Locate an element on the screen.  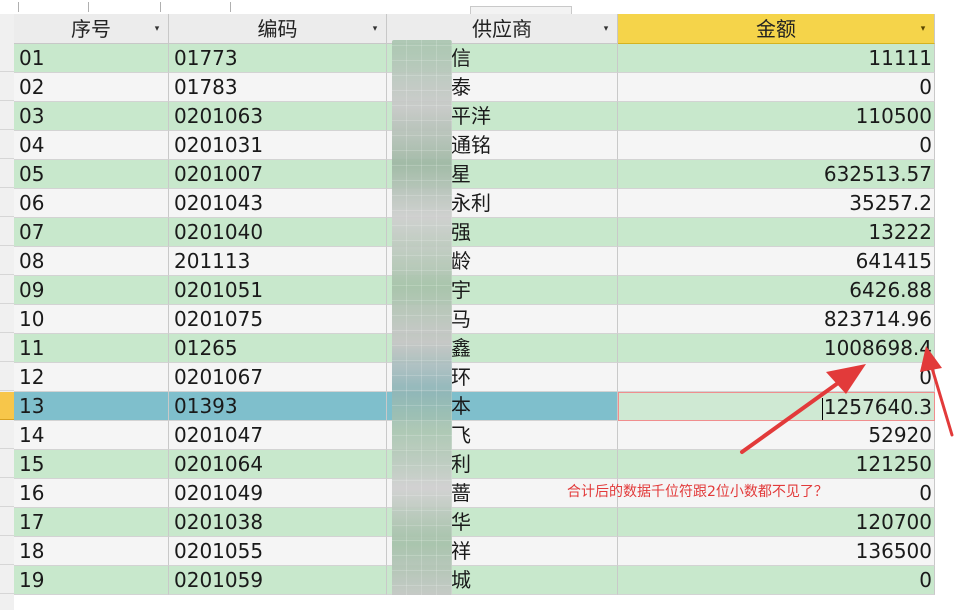
cell-seq: 13 is located at coordinates (91, 406).